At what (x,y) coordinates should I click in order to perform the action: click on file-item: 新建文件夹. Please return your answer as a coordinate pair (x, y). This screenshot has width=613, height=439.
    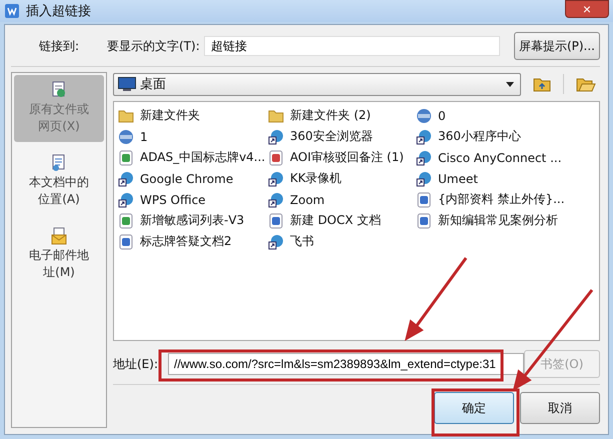
    Looking at the image, I should click on (193, 115).